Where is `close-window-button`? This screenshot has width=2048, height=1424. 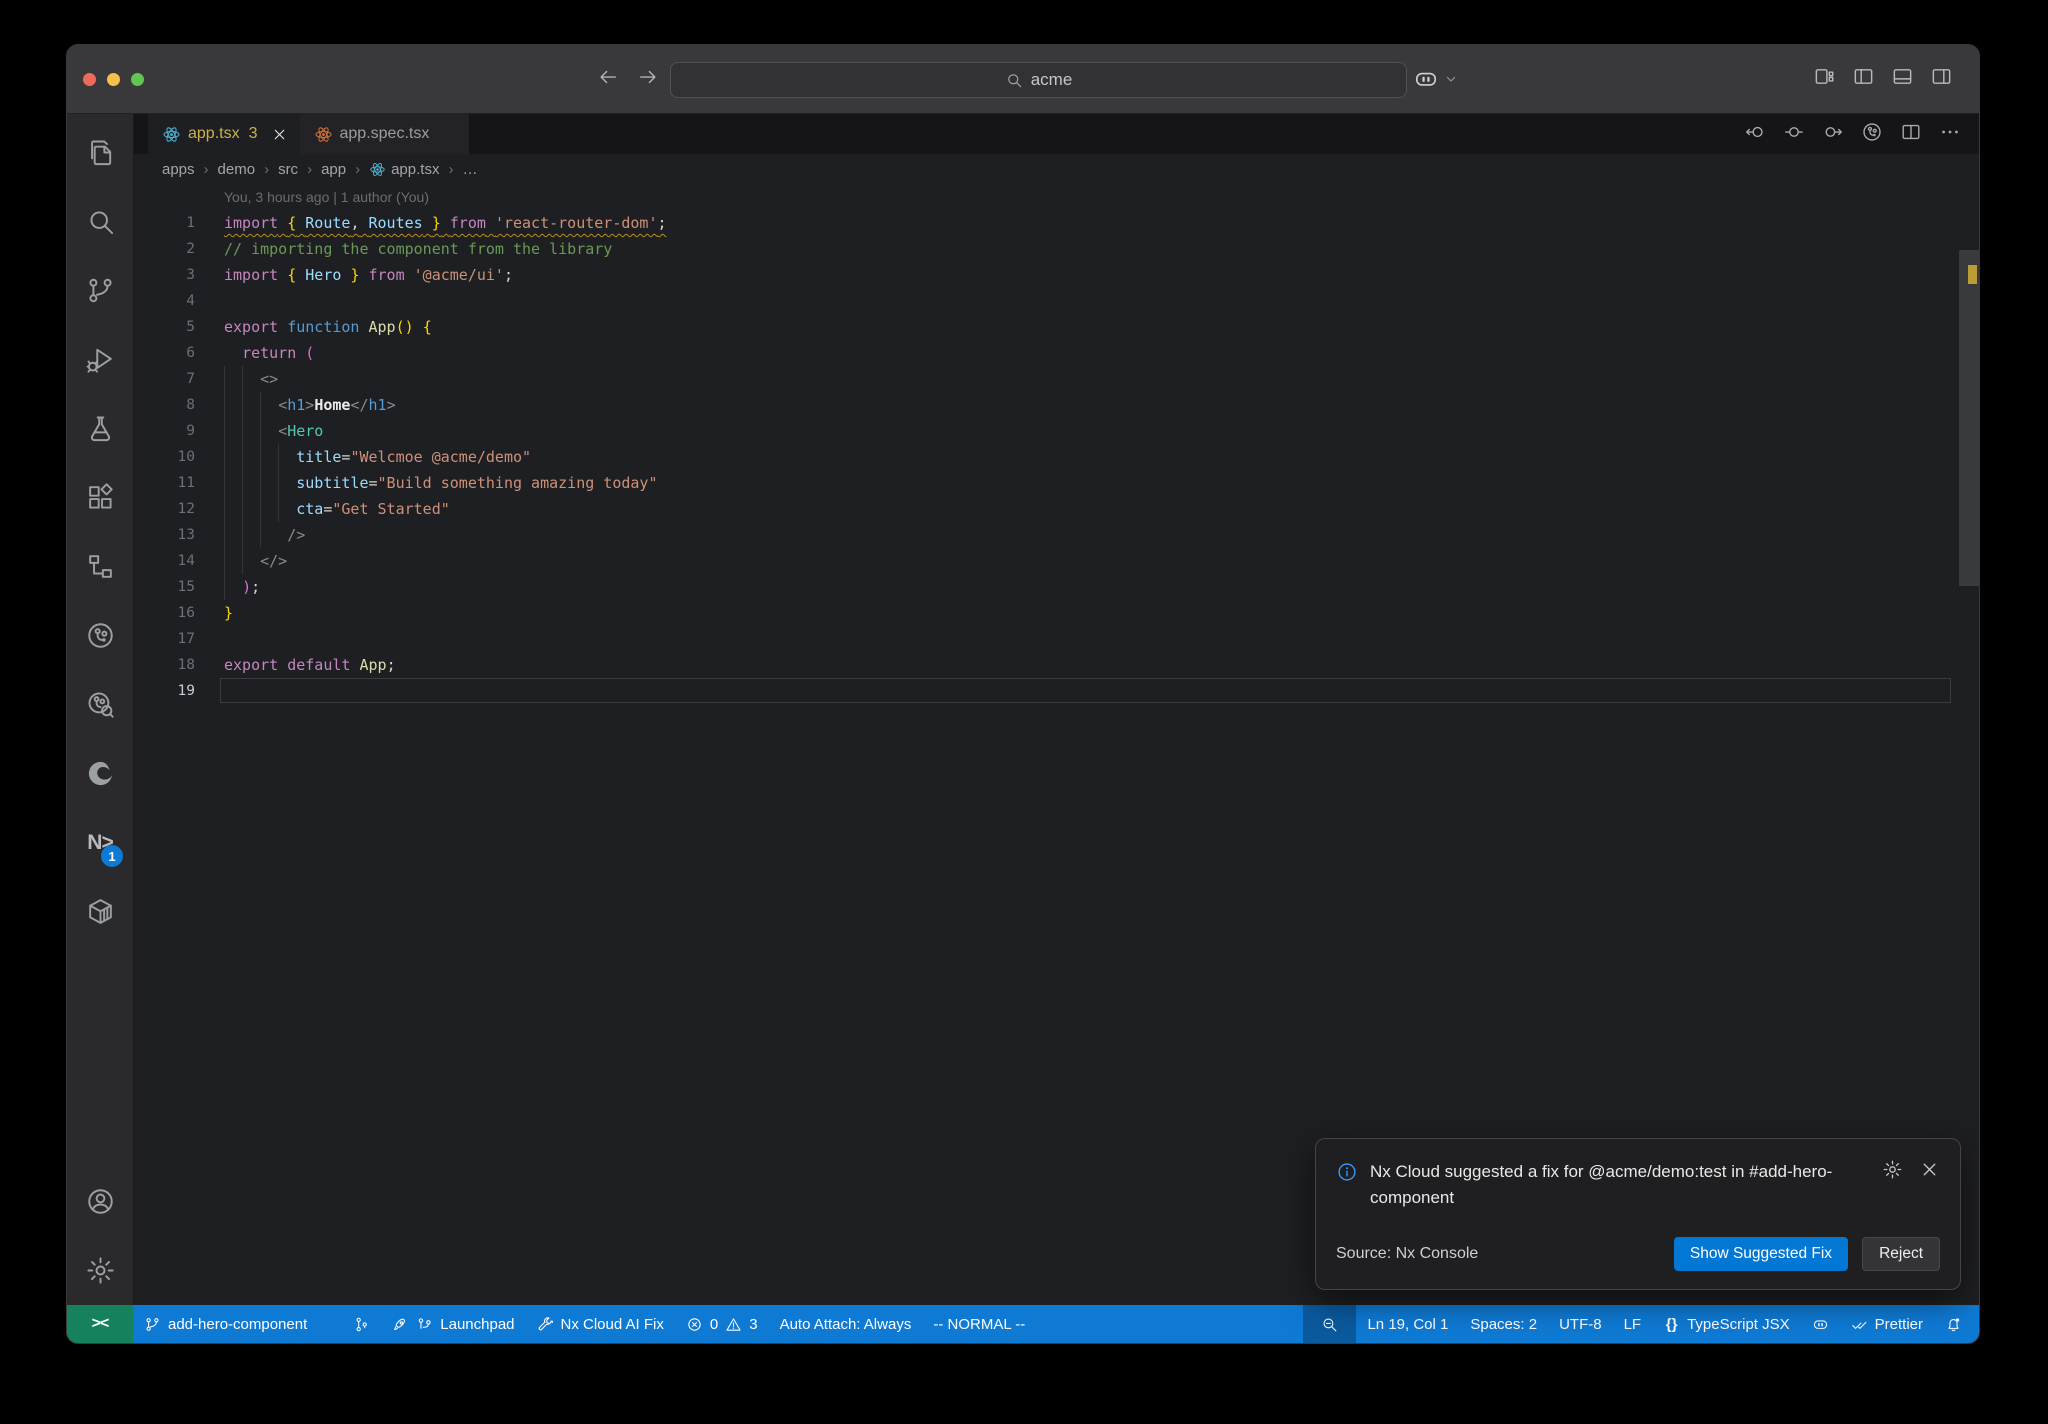 close-window-button is located at coordinates (89, 79).